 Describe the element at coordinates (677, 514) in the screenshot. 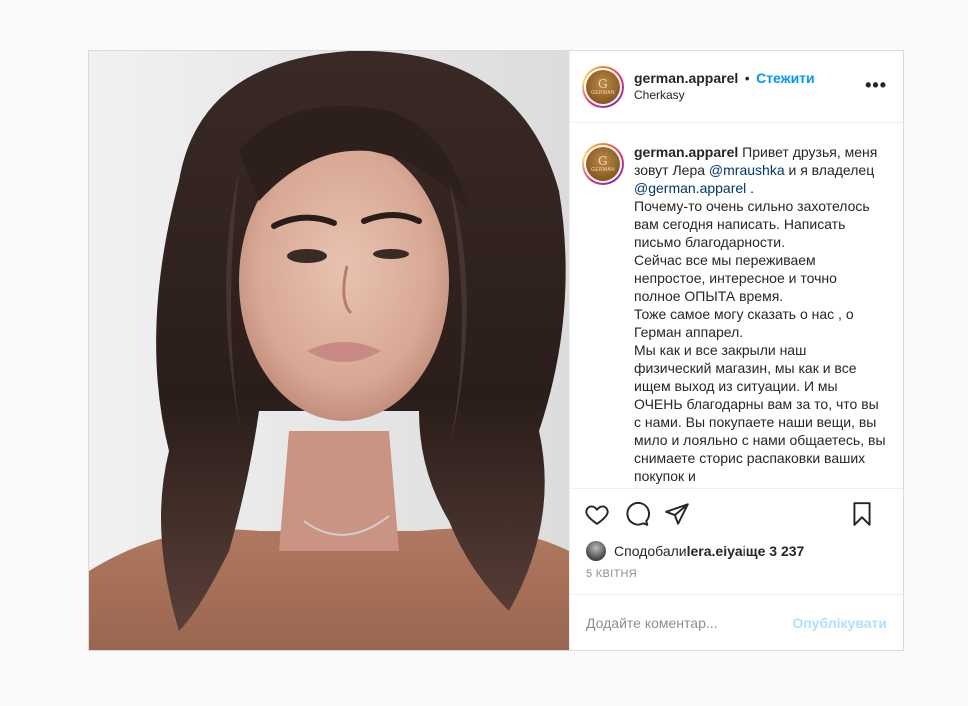

I see `paper-plane-icon` at that location.